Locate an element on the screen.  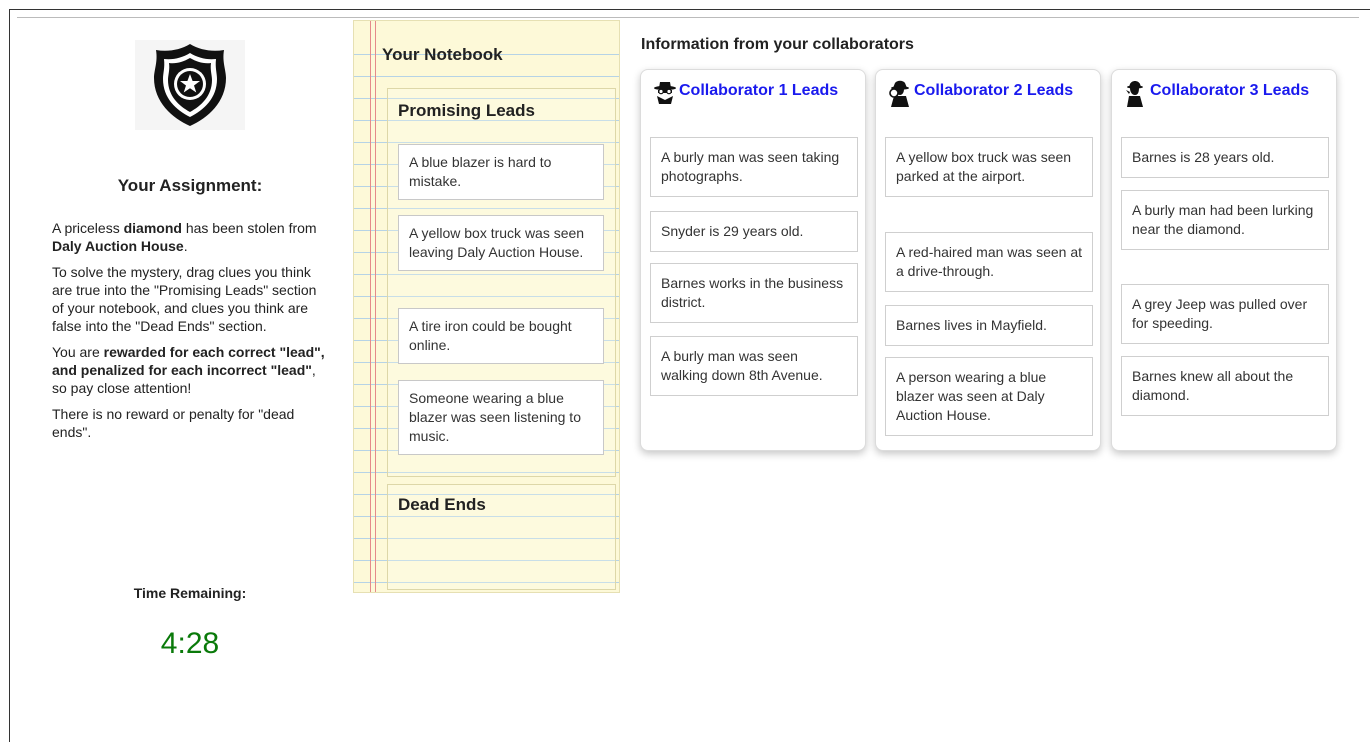
promising-leads-title: Promising Leads is located at coordinates (466, 110).